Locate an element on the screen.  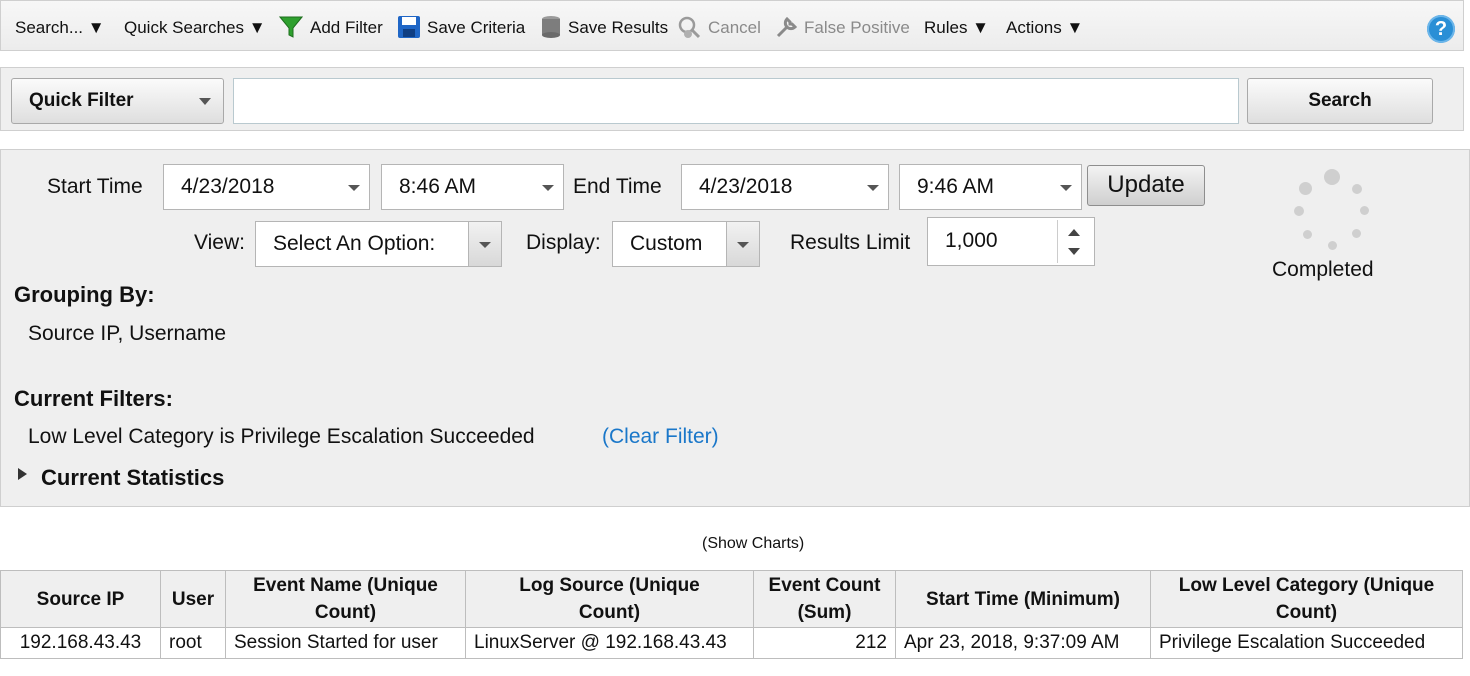
quick-filter-bar: Quick Filter Search is located at coordinates (732, 99).